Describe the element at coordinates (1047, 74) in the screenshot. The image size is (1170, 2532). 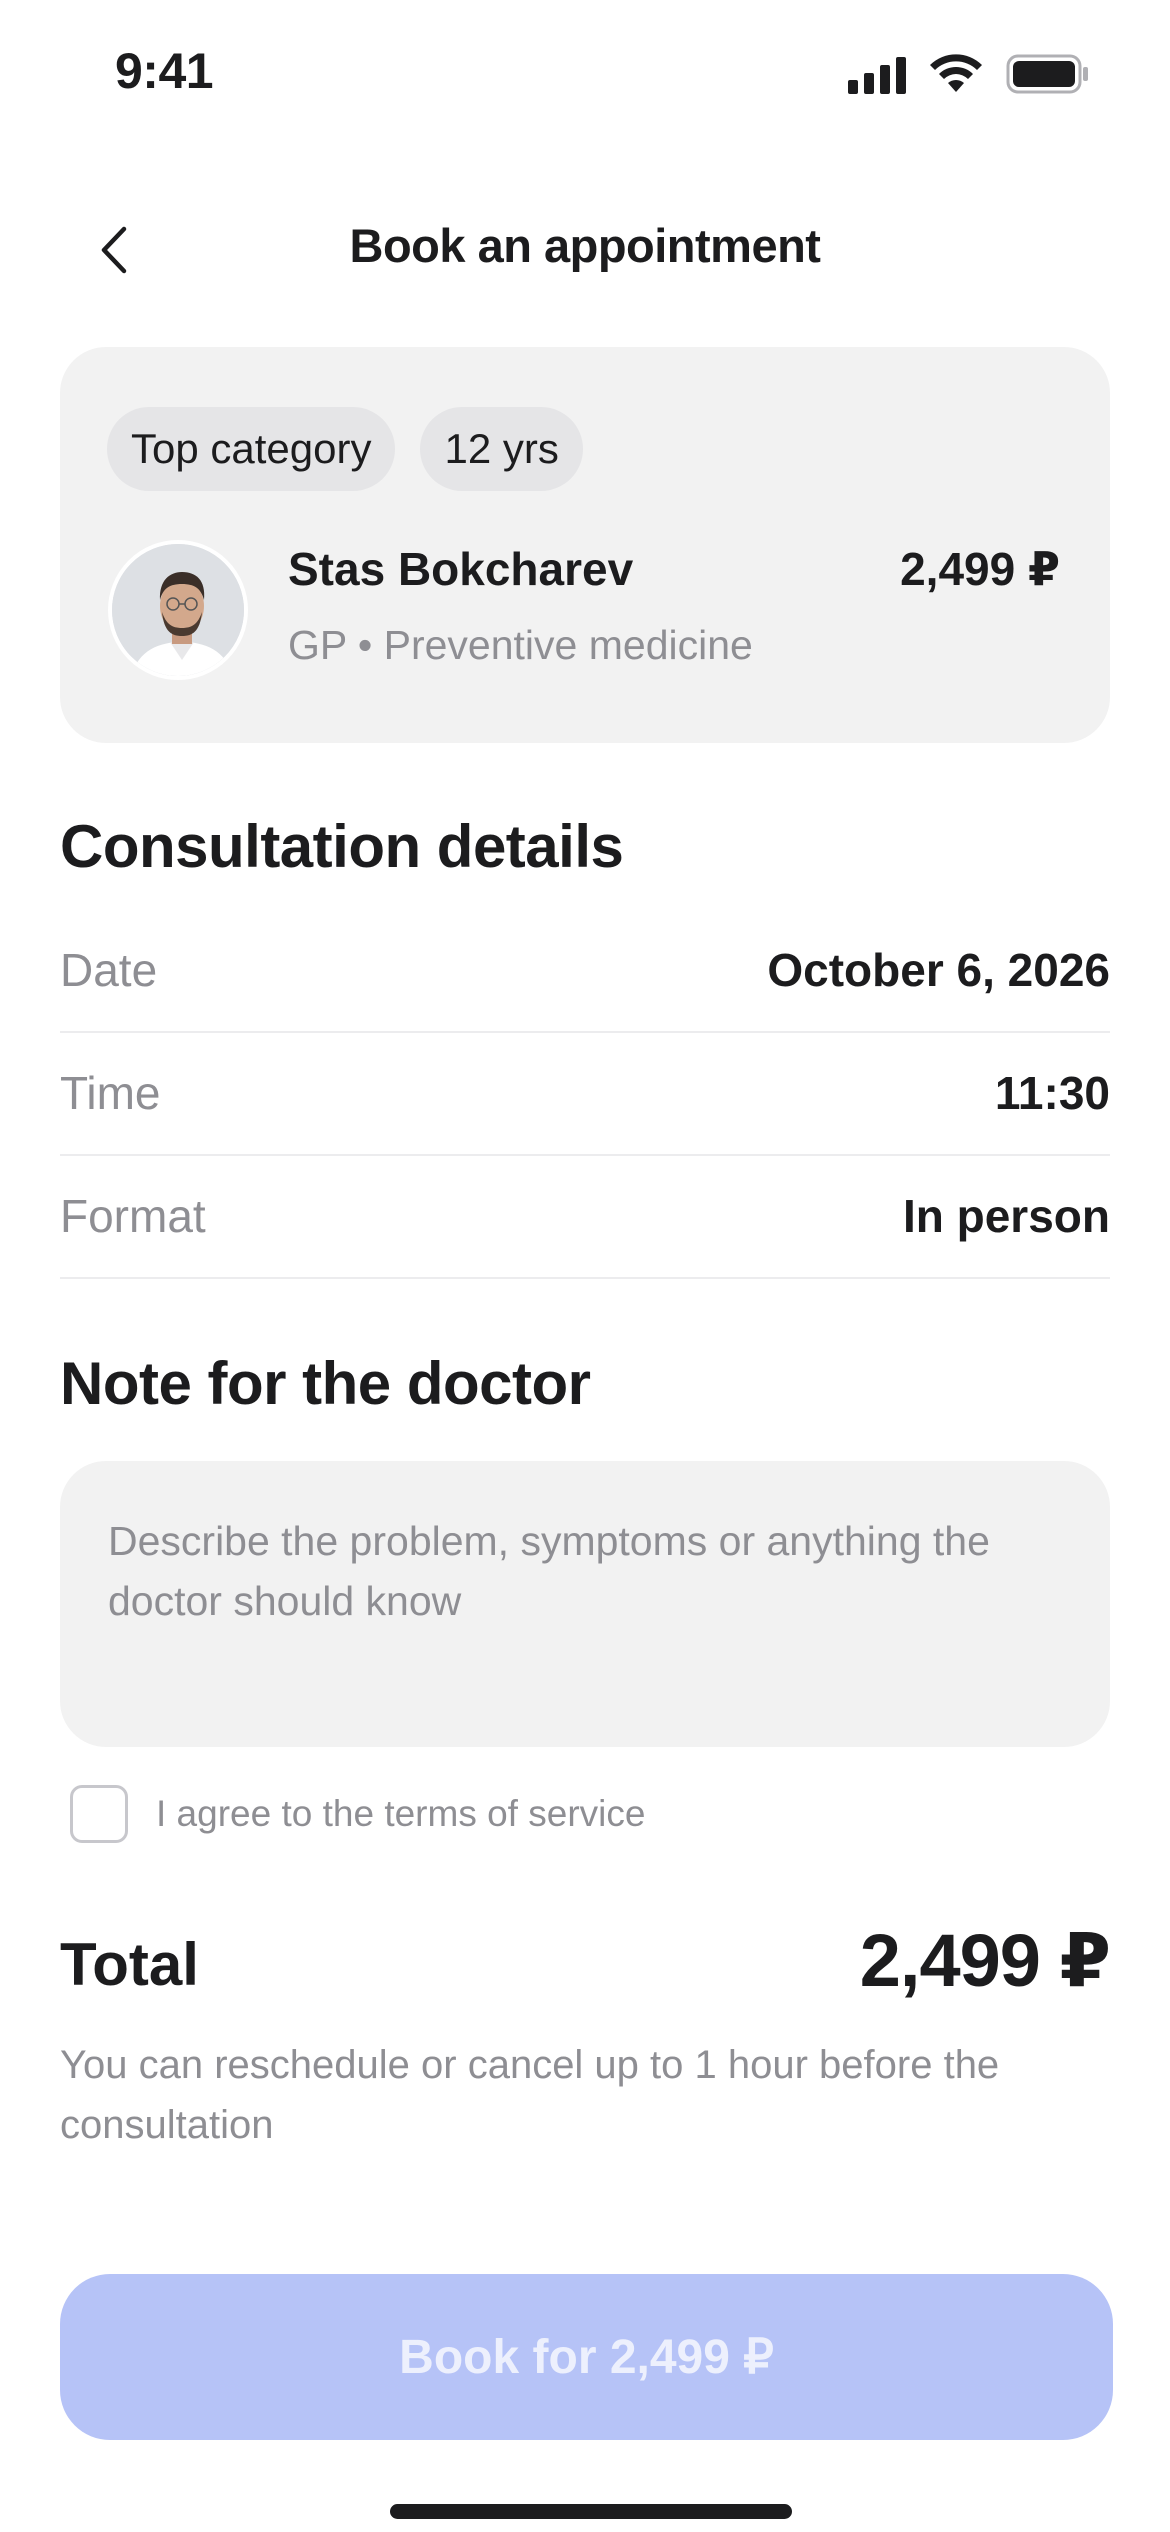
I see `battery-icon` at that location.